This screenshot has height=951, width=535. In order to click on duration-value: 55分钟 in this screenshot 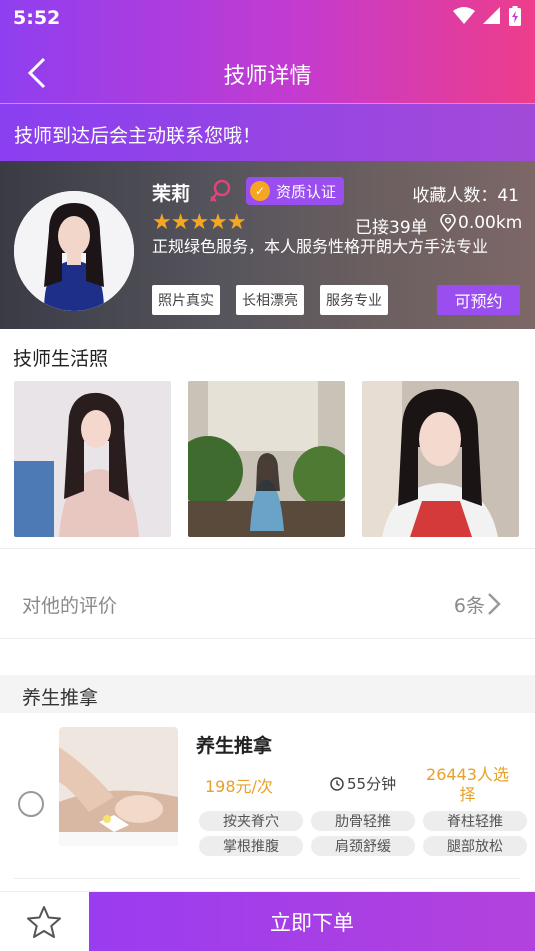, I will do `click(372, 784)`.